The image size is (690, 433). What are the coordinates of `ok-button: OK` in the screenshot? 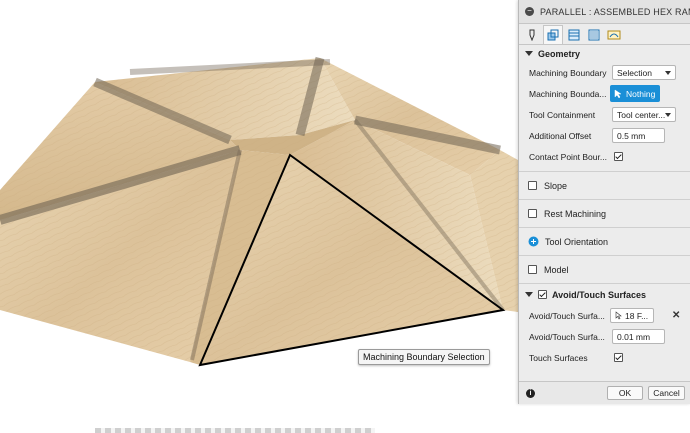 It's located at (625, 393).